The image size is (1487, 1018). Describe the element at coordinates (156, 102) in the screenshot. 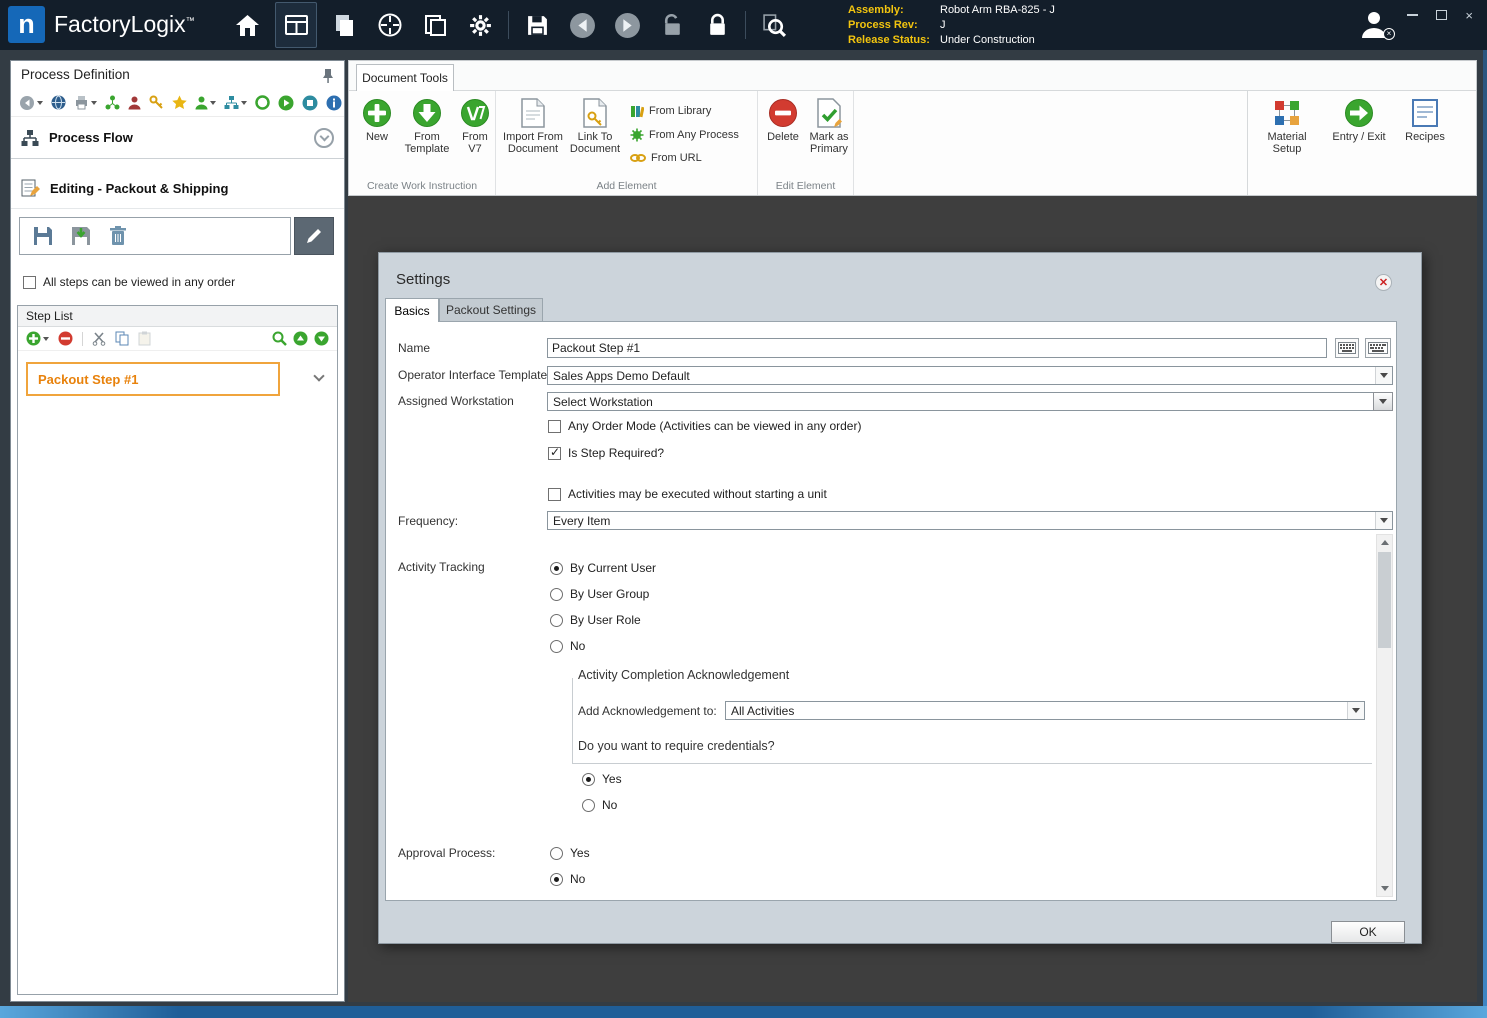

I see `key-button` at that location.